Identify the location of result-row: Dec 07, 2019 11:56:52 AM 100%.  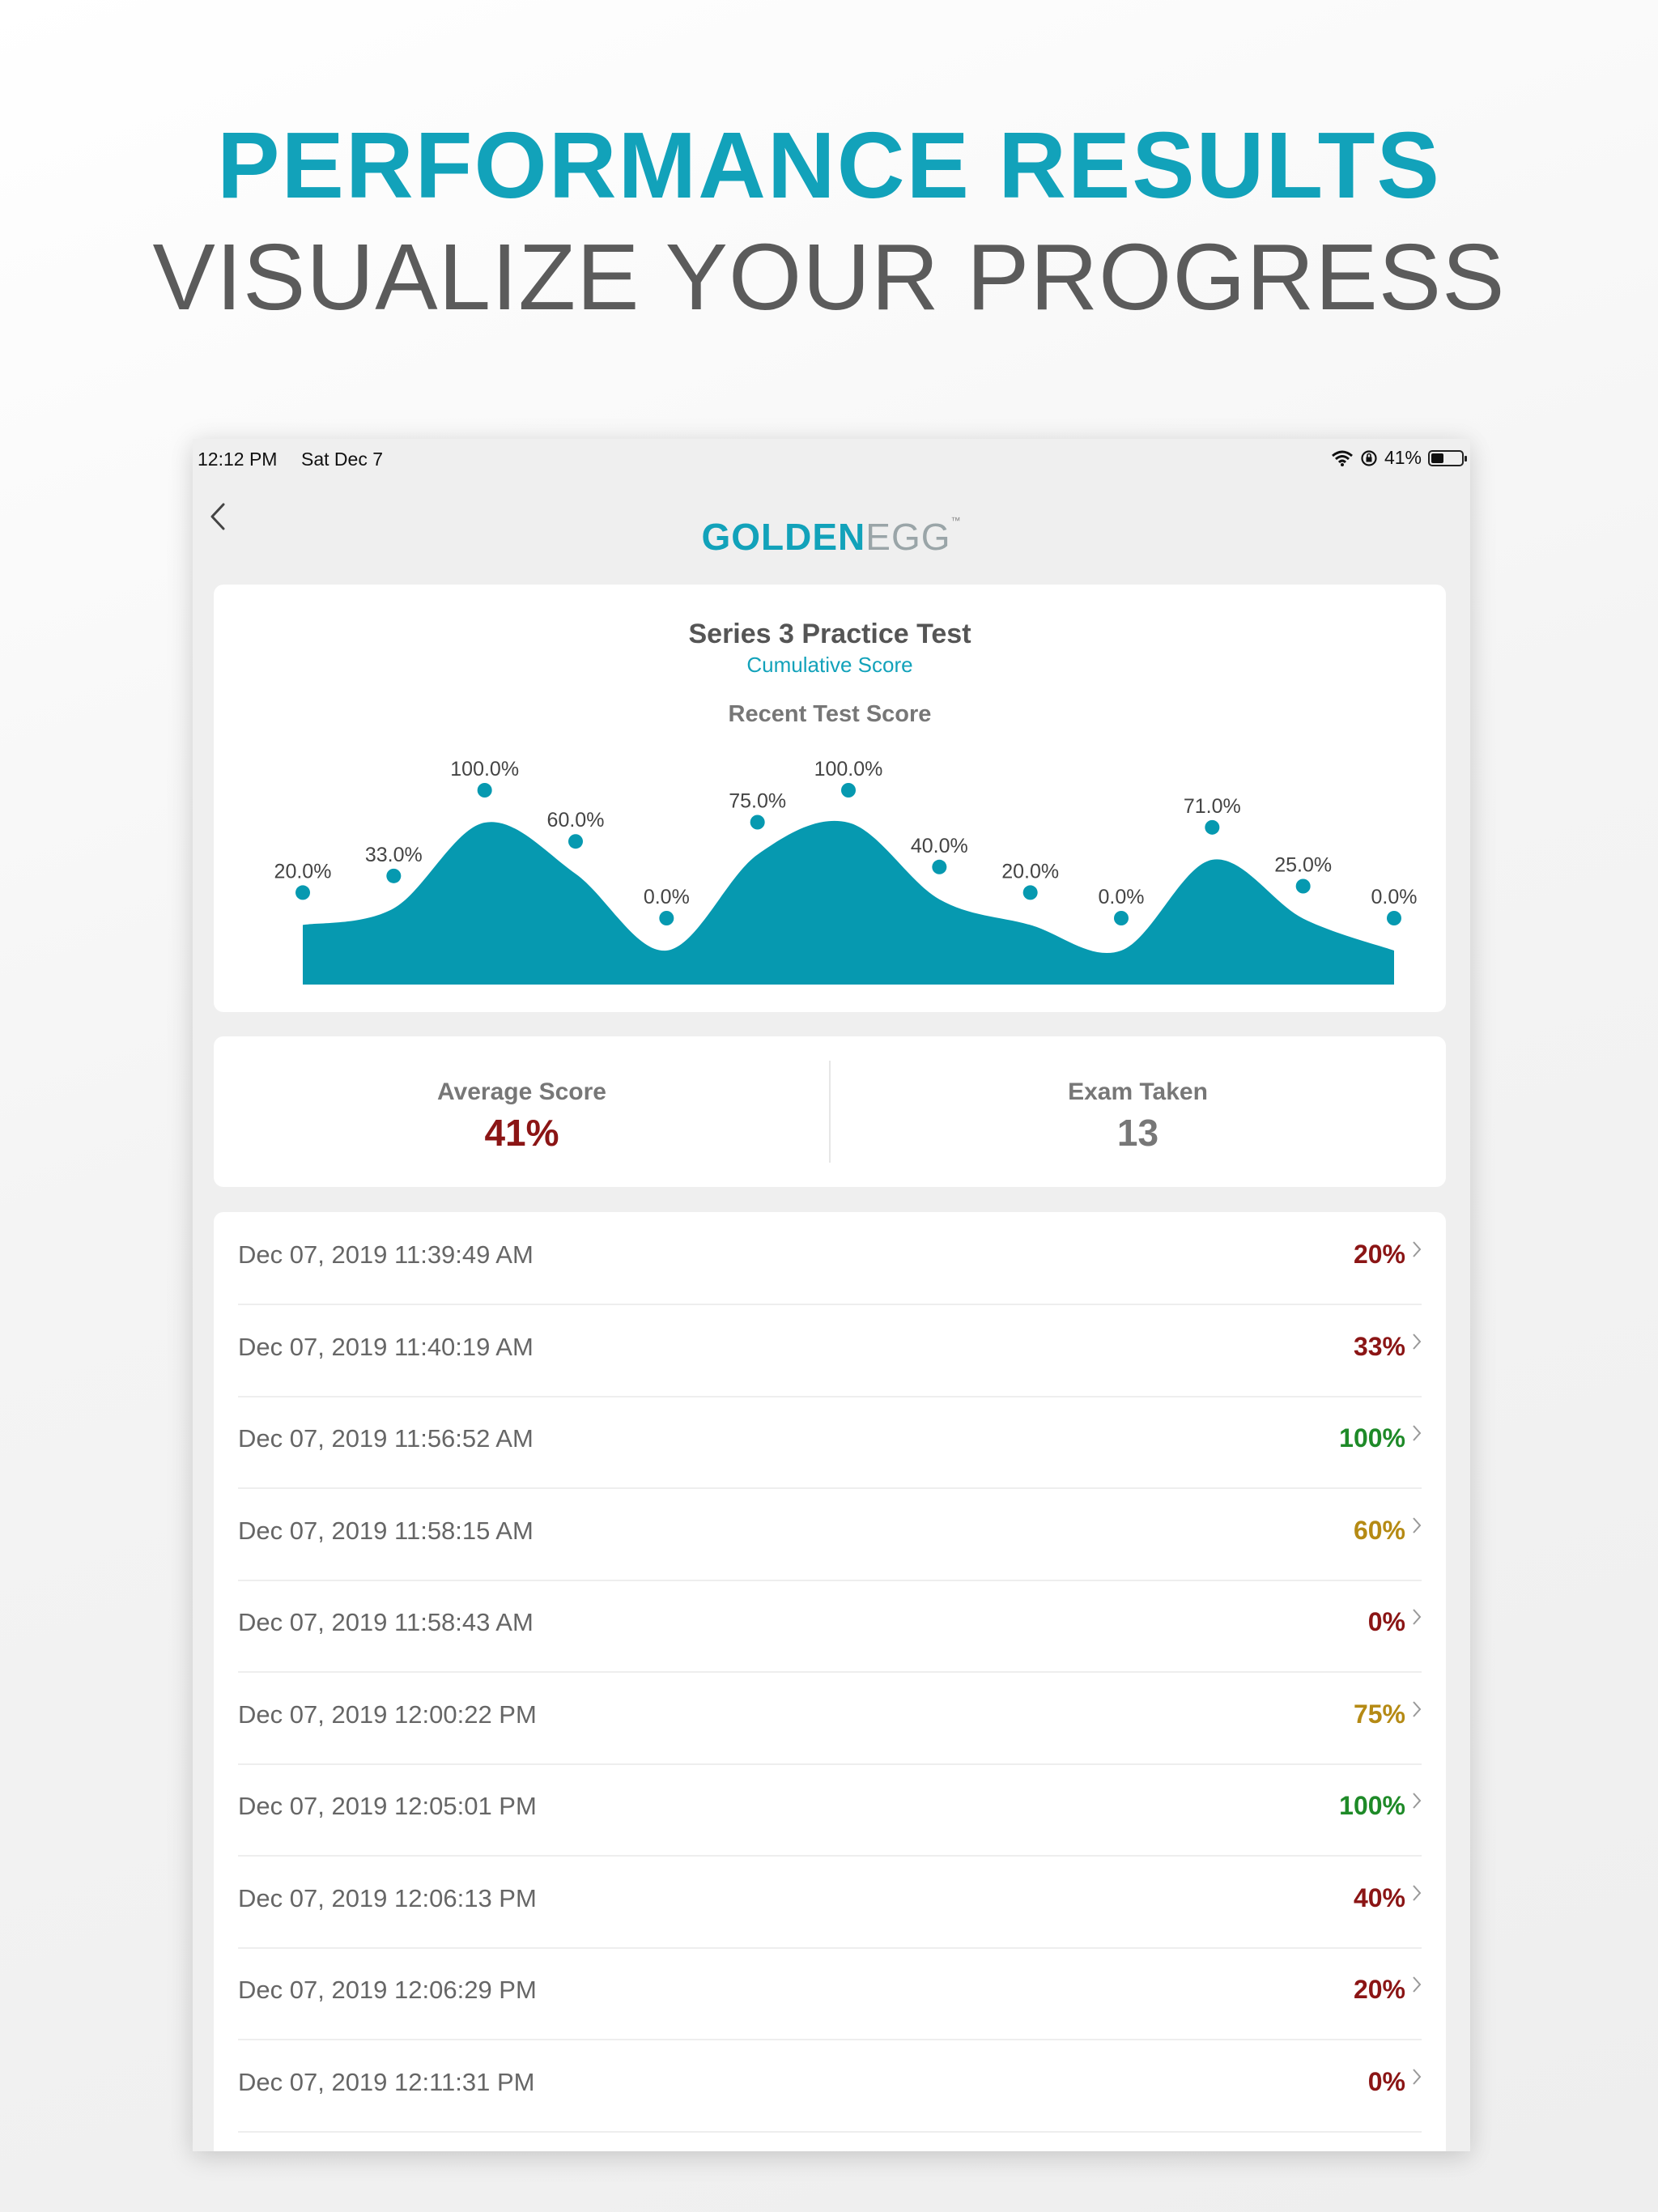
(830, 1443).